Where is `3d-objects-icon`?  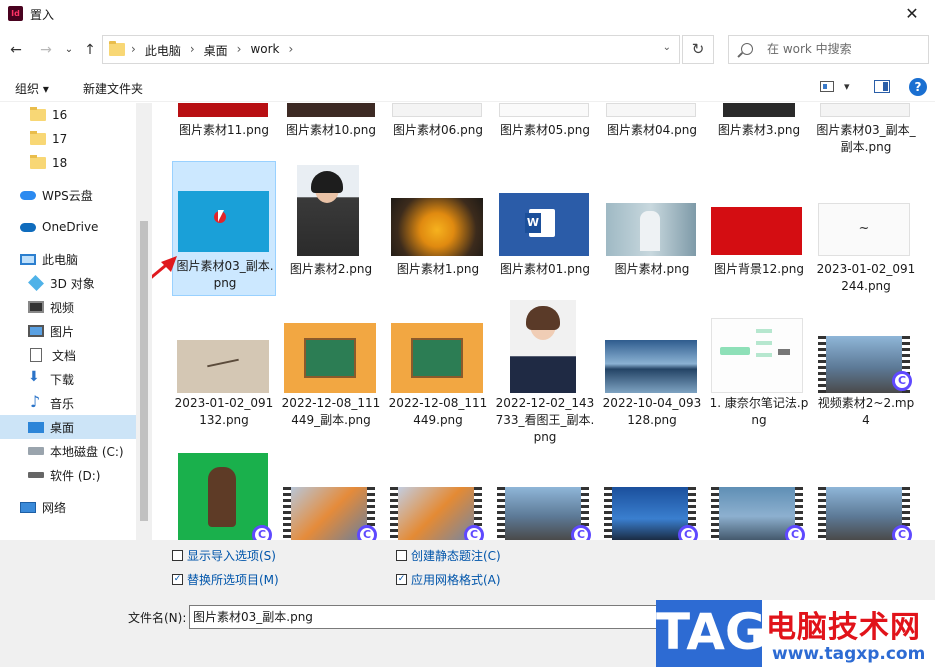
3d-objects-icon is located at coordinates (36, 283).